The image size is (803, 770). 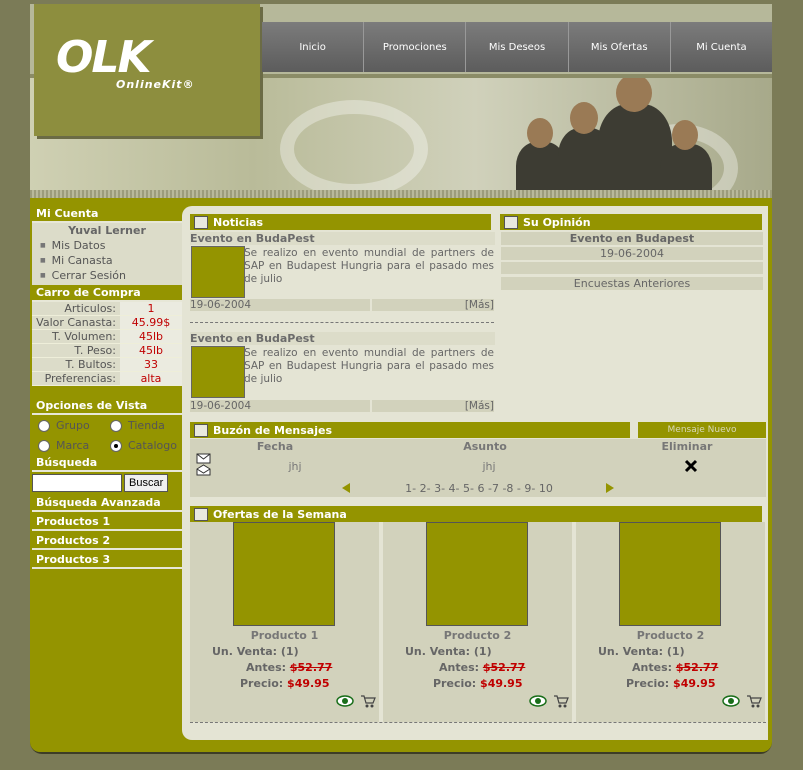 I want to click on prev-arrow-icon, so click(x=346, y=488).